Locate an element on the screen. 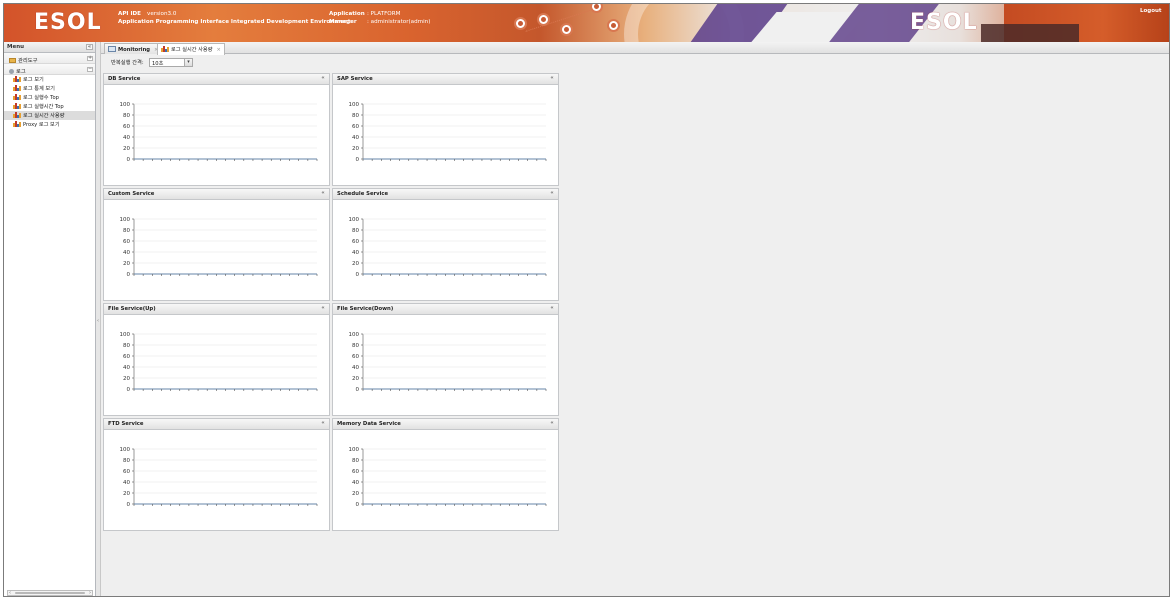 The width and height of the screenshot is (1173, 600). header-banner is located at coordinates (1030, 33).